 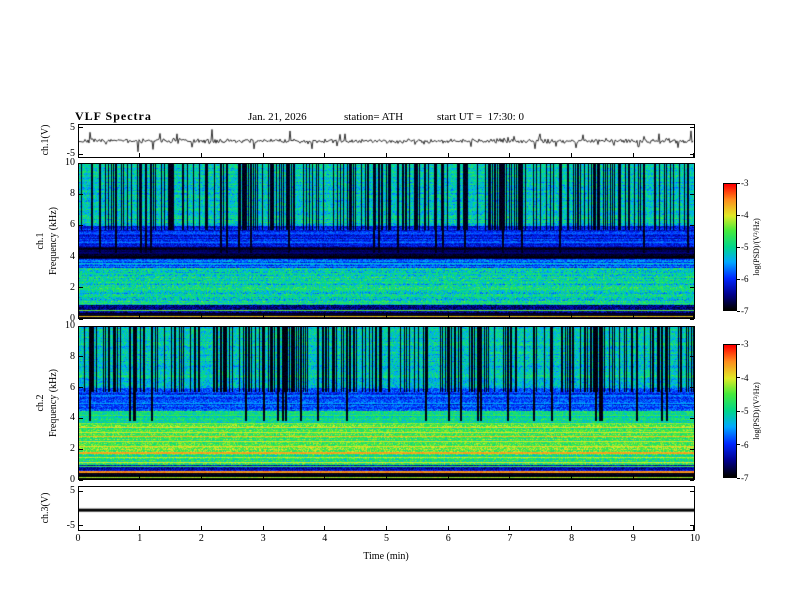 What do you see at coordinates (72, 491) in the screenshot?
I see `waveform-ch3-y-tick-label: 5` at bounding box center [72, 491].